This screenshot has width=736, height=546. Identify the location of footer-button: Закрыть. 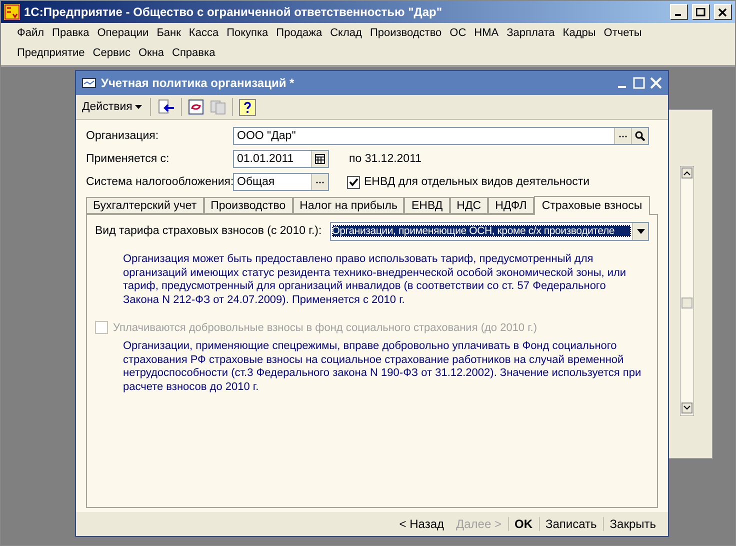
(632, 524).